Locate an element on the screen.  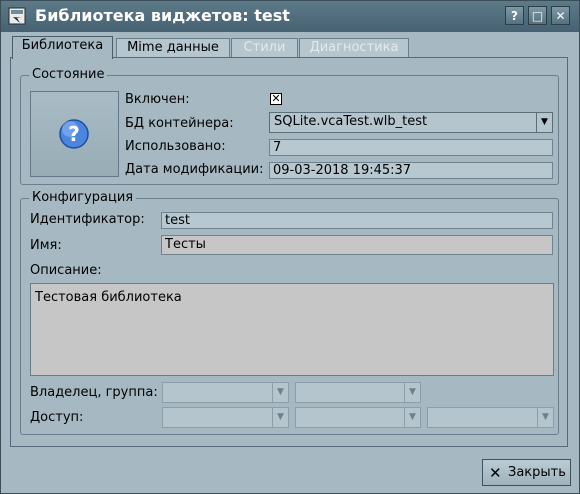
db-container-label: БД контейнера: is located at coordinates (179, 123).